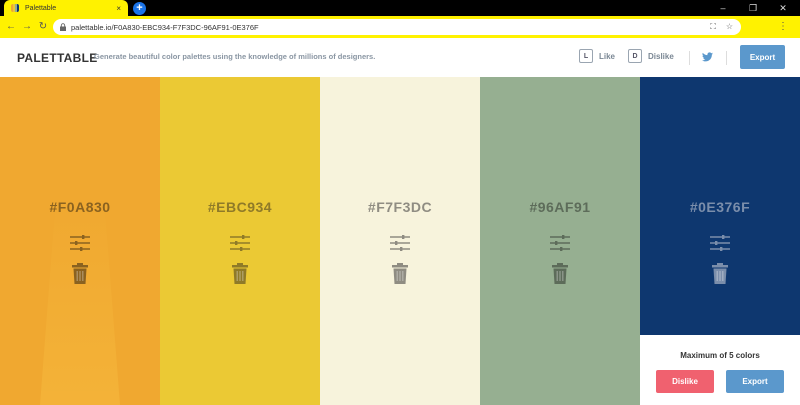 The width and height of the screenshot is (800, 405). I want to click on max-colors-message: Maximum of 5 colors, so click(720, 355).